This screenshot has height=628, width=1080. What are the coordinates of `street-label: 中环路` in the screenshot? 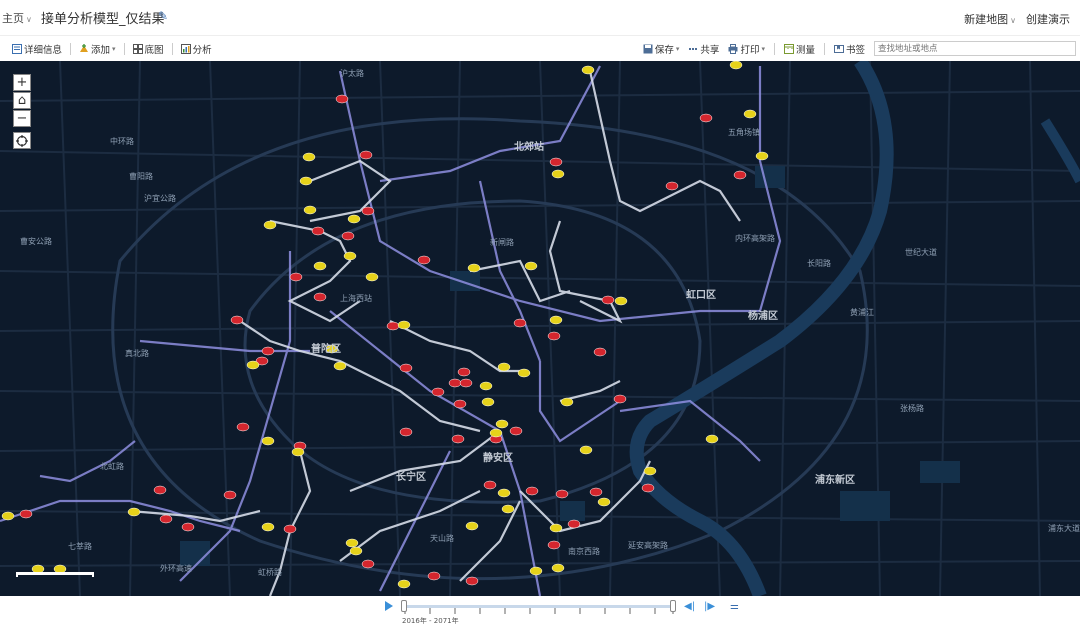 It's located at (122, 141).